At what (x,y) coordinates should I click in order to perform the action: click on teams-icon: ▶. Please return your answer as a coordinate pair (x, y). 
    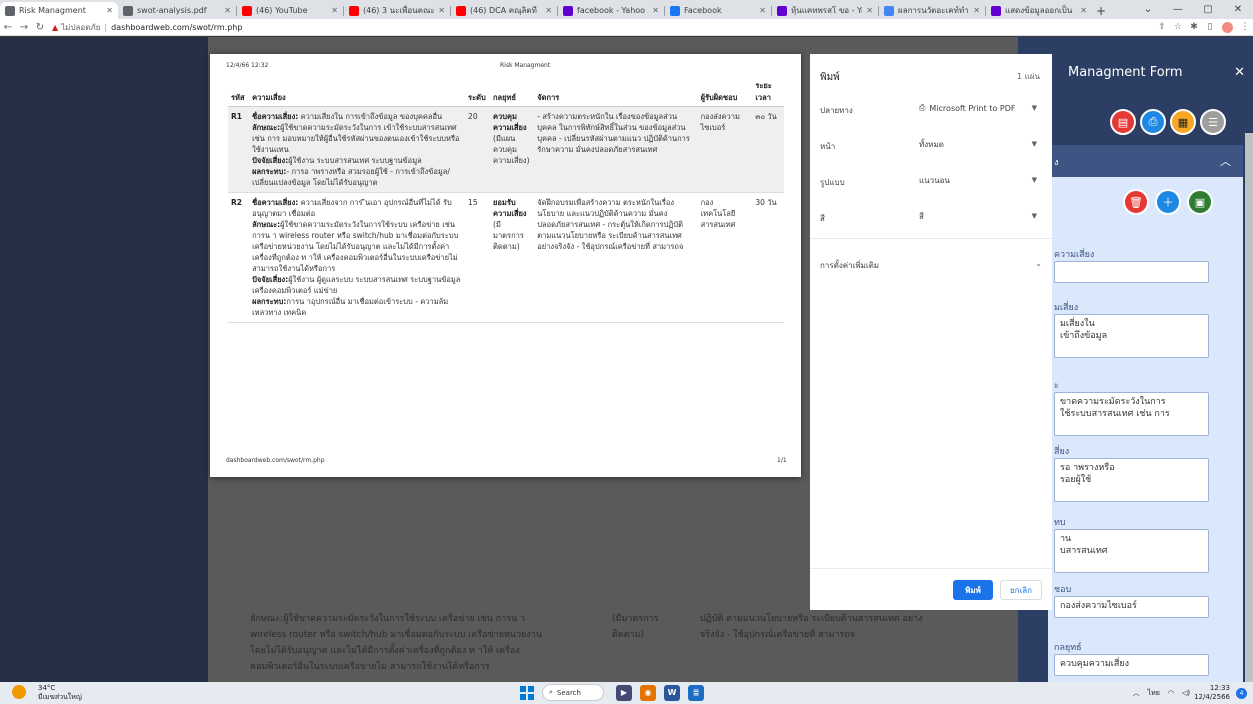
    Looking at the image, I should click on (624, 692).